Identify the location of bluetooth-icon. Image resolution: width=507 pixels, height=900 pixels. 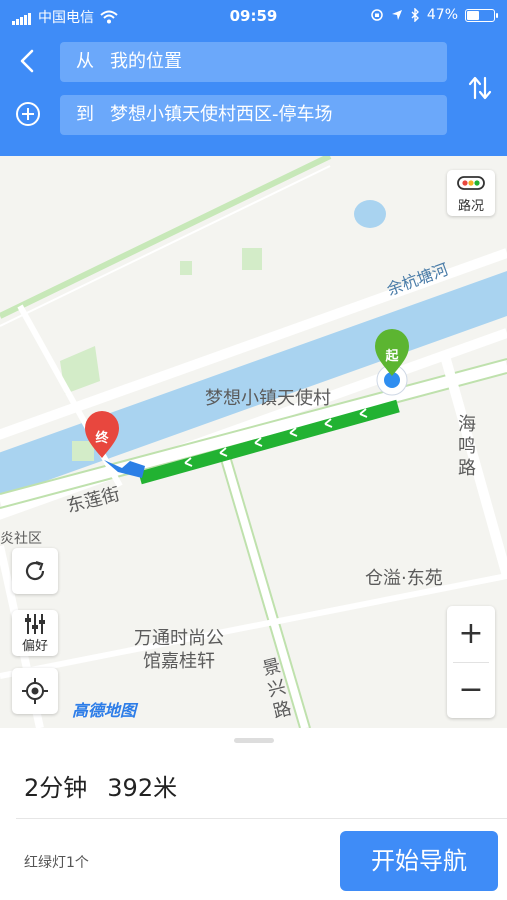
(415, 15).